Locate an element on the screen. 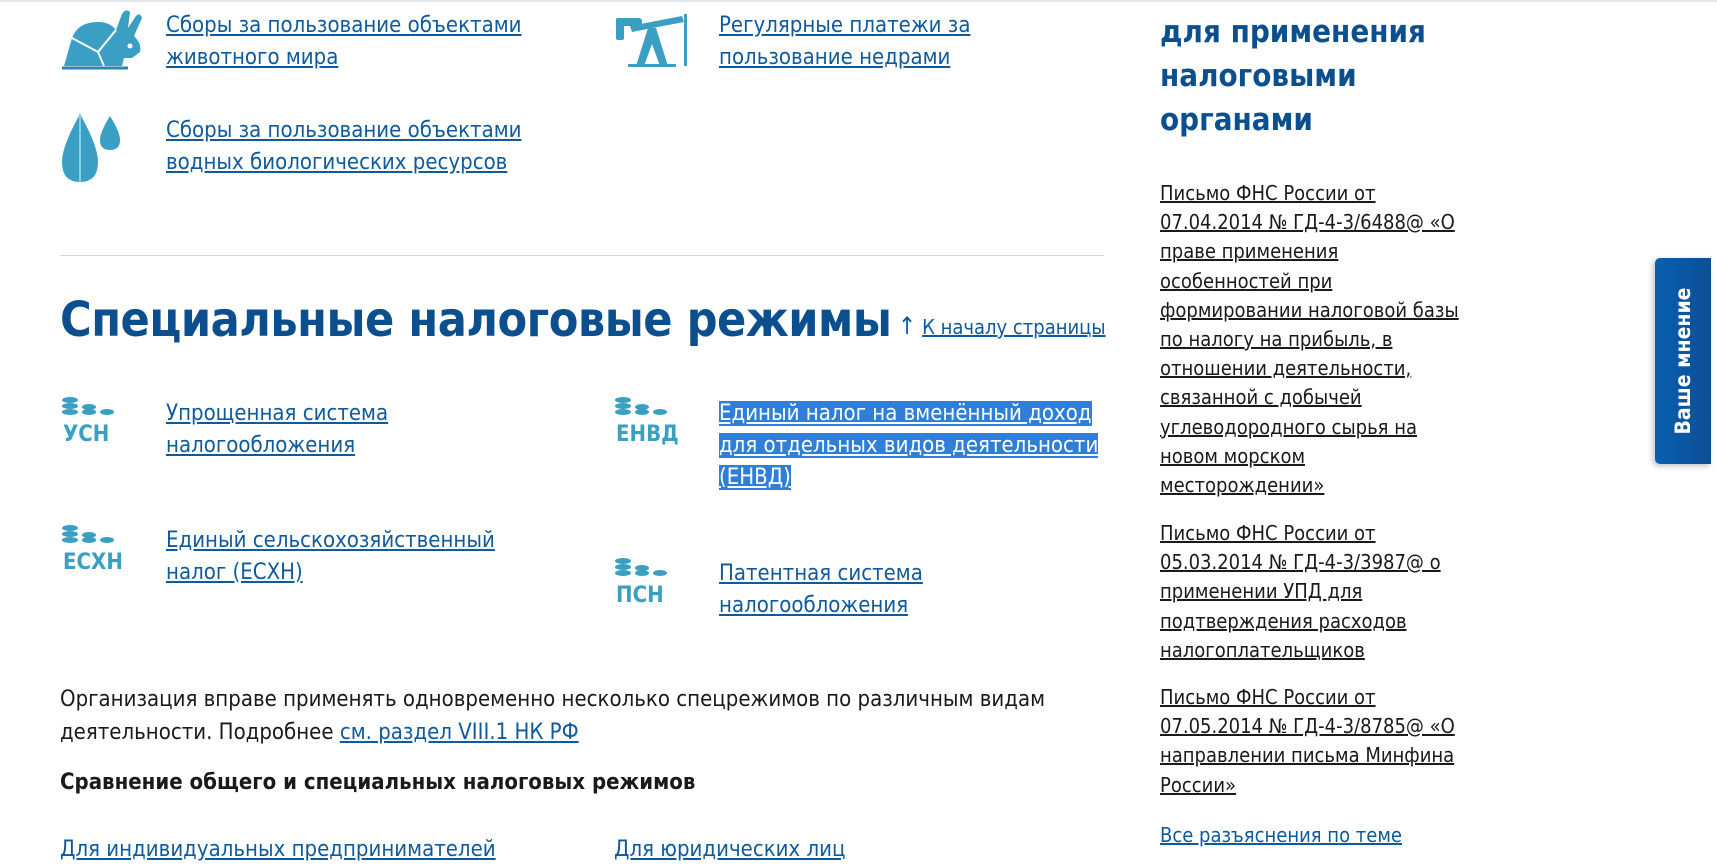 The width and height of the screenshot is (1717, 866). regime-abbr: УСН is located at coordinates (86, 434).